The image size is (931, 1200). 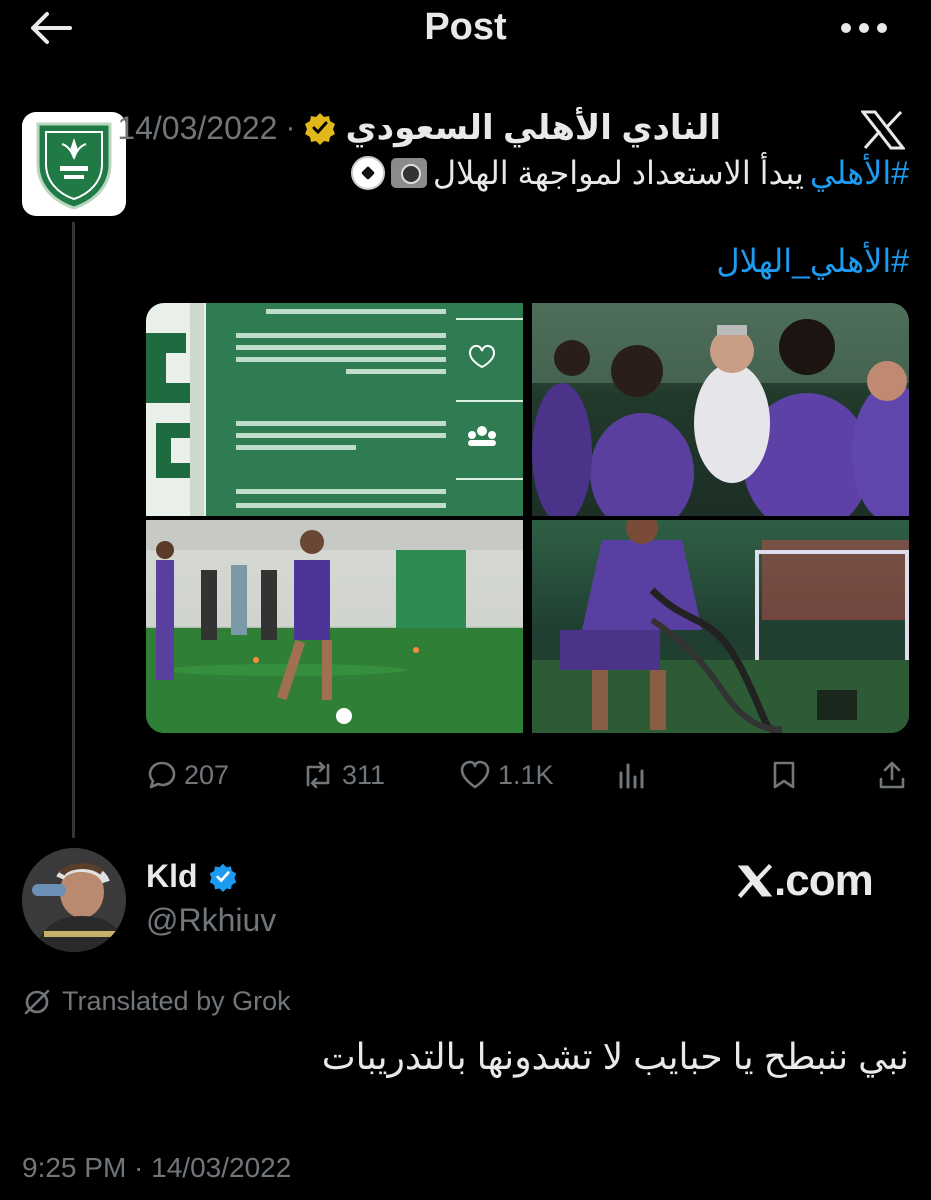 What do you see at coordinates (367, 173) in the screenshot?
I see `soccer-ball-emoji` at bounding box center [367, 173].